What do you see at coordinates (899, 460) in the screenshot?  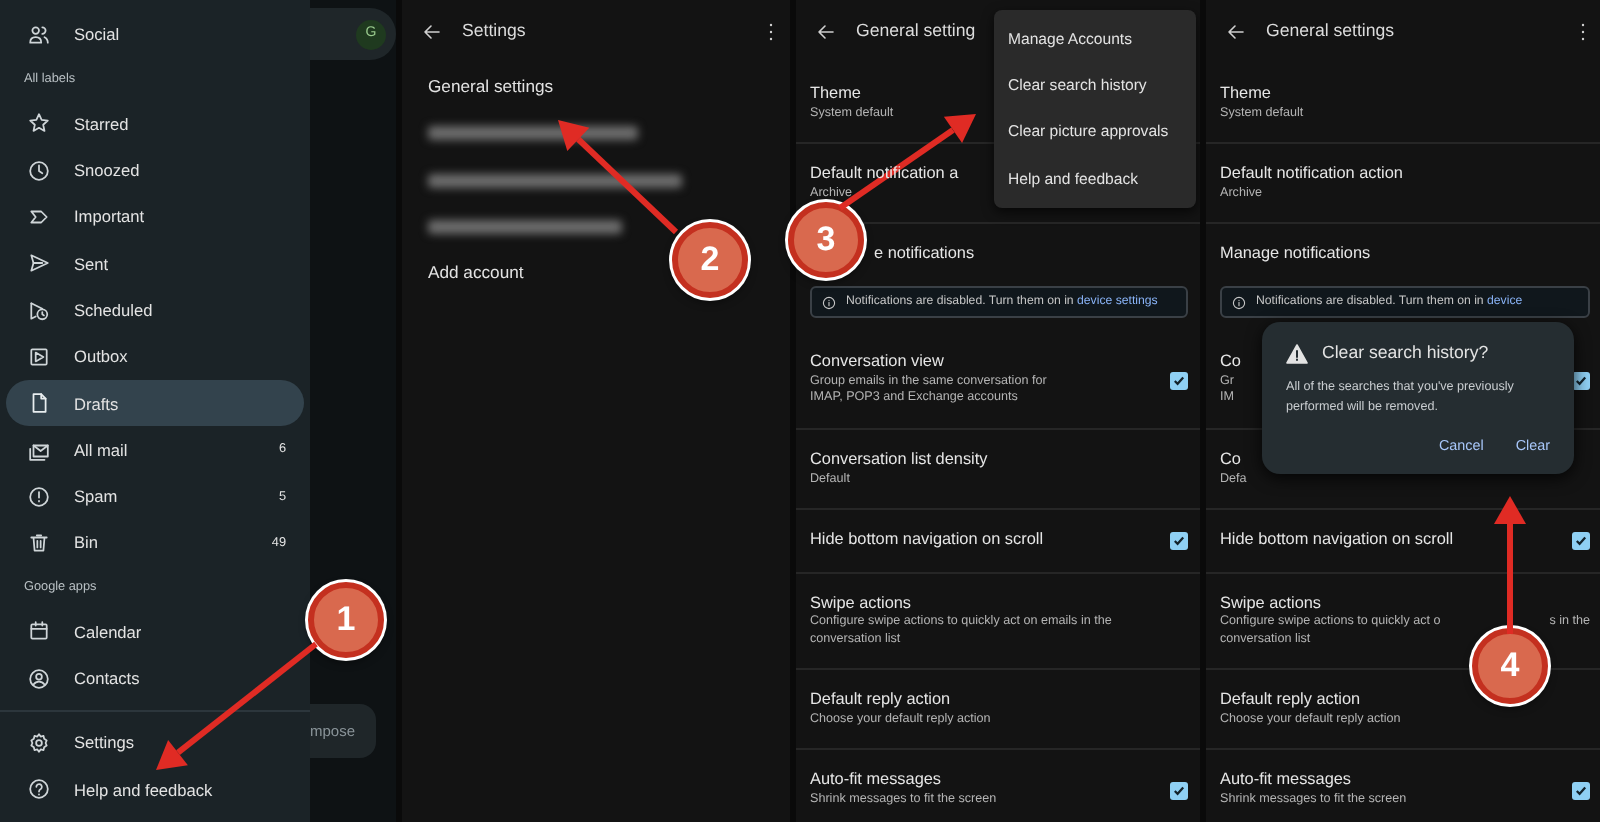 I see `setting-title: Conversation list density` at bounding box center [899, 460].